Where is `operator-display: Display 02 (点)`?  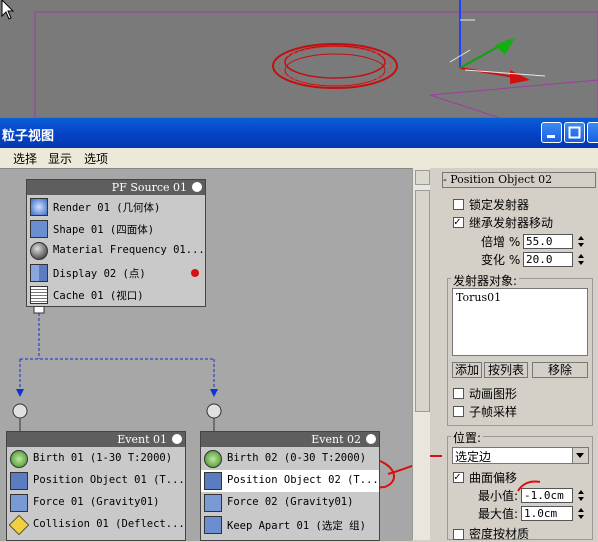
operator-display: Display 02 (点) is located at coordinates (116, 273).